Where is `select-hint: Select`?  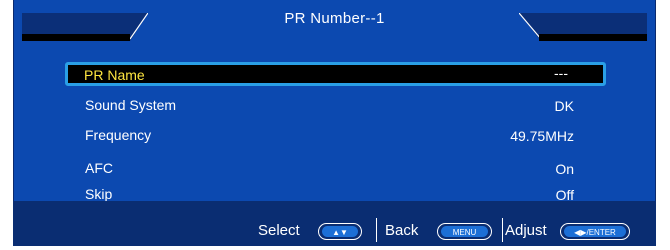
select-hint: Select is located at coordinates (279, 230).